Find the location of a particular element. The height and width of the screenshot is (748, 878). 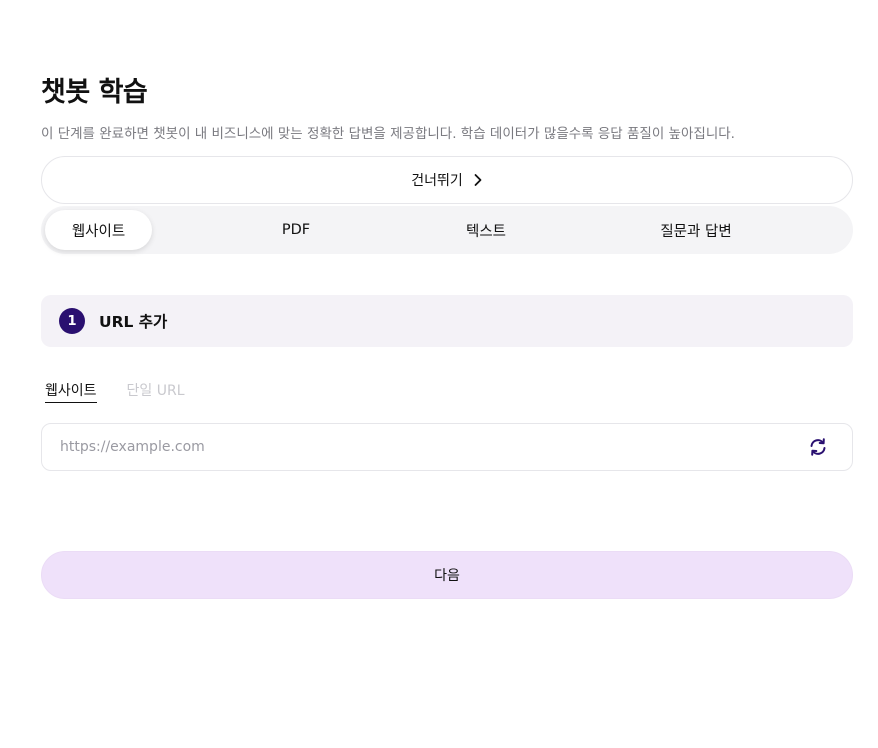

step-title: URL 추가 is located at coordinates (133, 322).